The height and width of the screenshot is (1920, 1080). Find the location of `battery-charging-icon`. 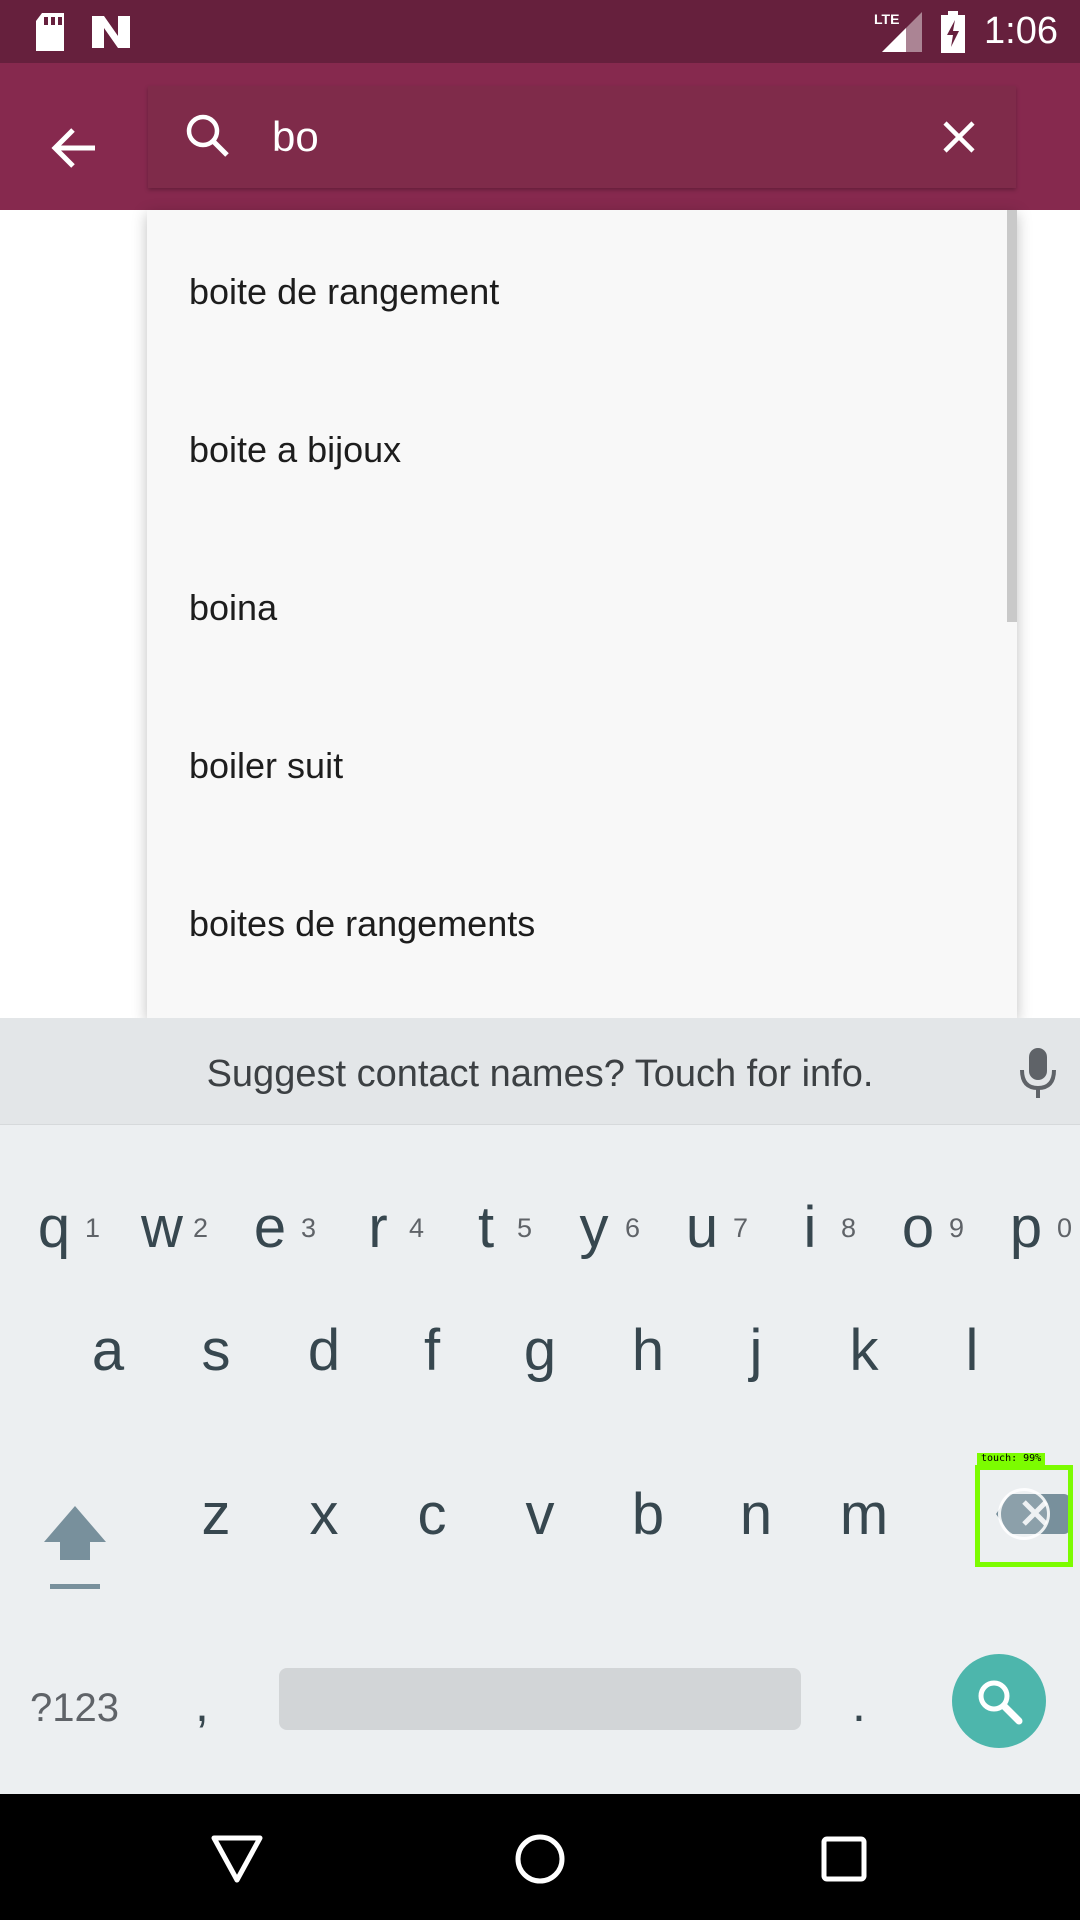

battery-charging-icon is located at coordinates (953, 31).